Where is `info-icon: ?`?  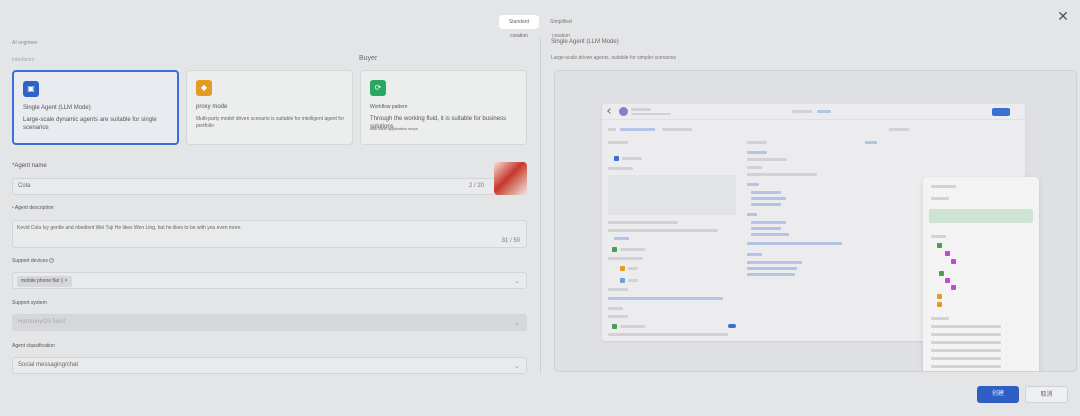
info-icon: ? is located at coordinates (52, 261).